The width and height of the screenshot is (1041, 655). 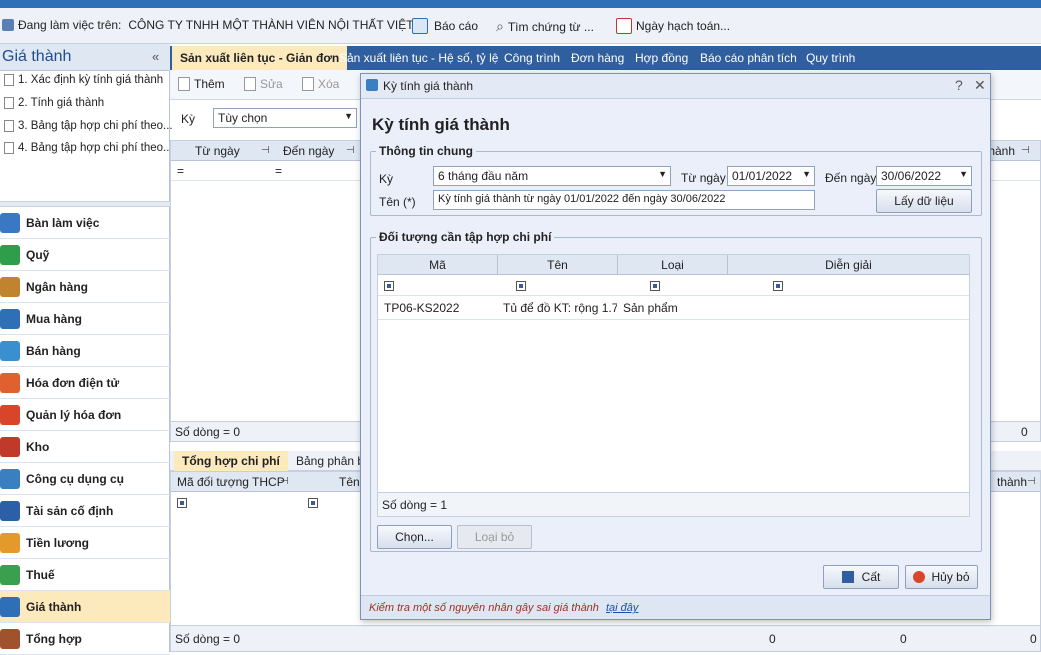 What do you see at coordinates (85, 319) in the screenshot?
I see `sidebar-module: Mua hàng` at bounding box center [85, 319].